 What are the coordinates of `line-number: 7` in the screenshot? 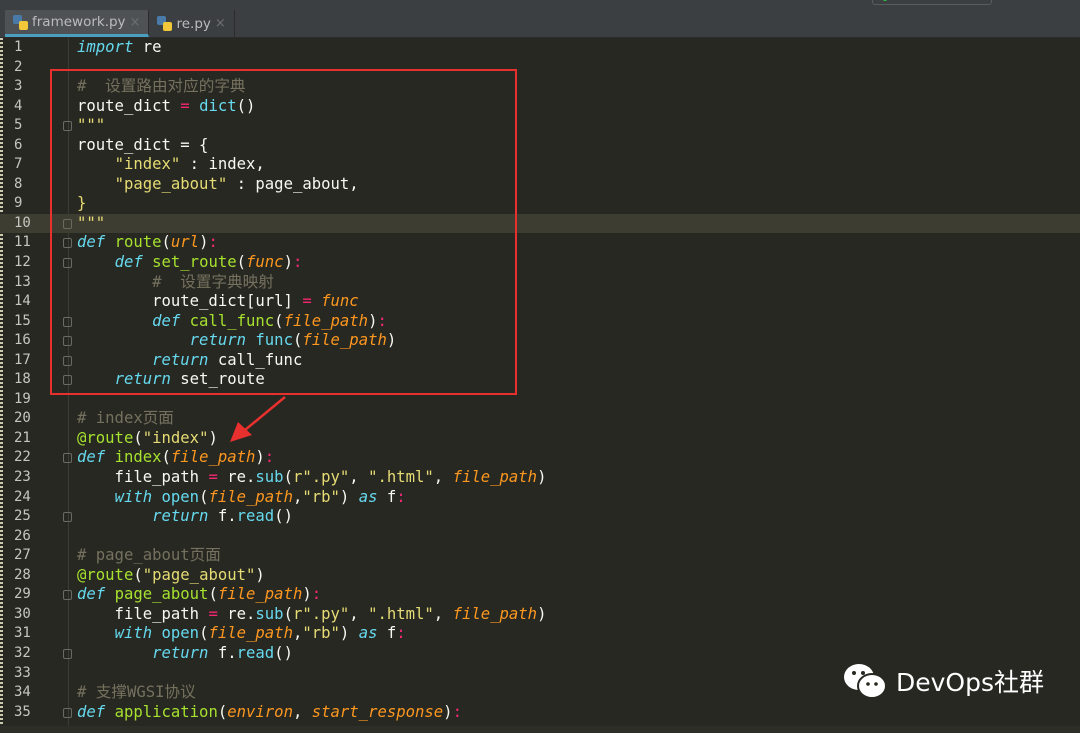 It's located at (18, 164).